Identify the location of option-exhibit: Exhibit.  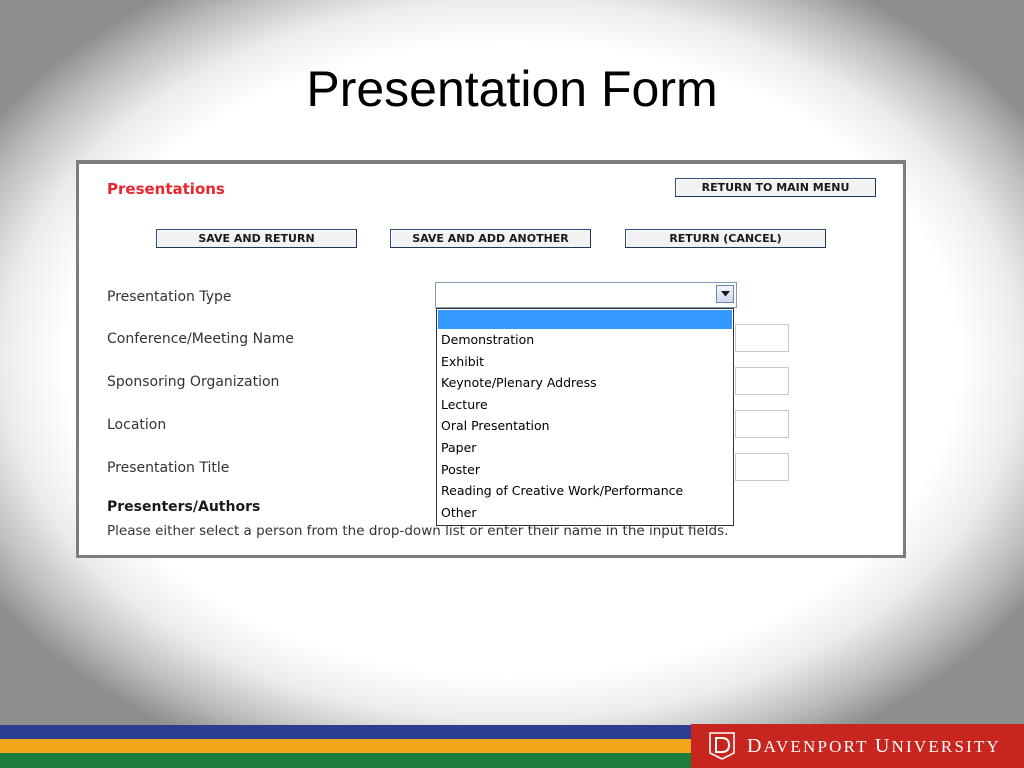
(585, 362).